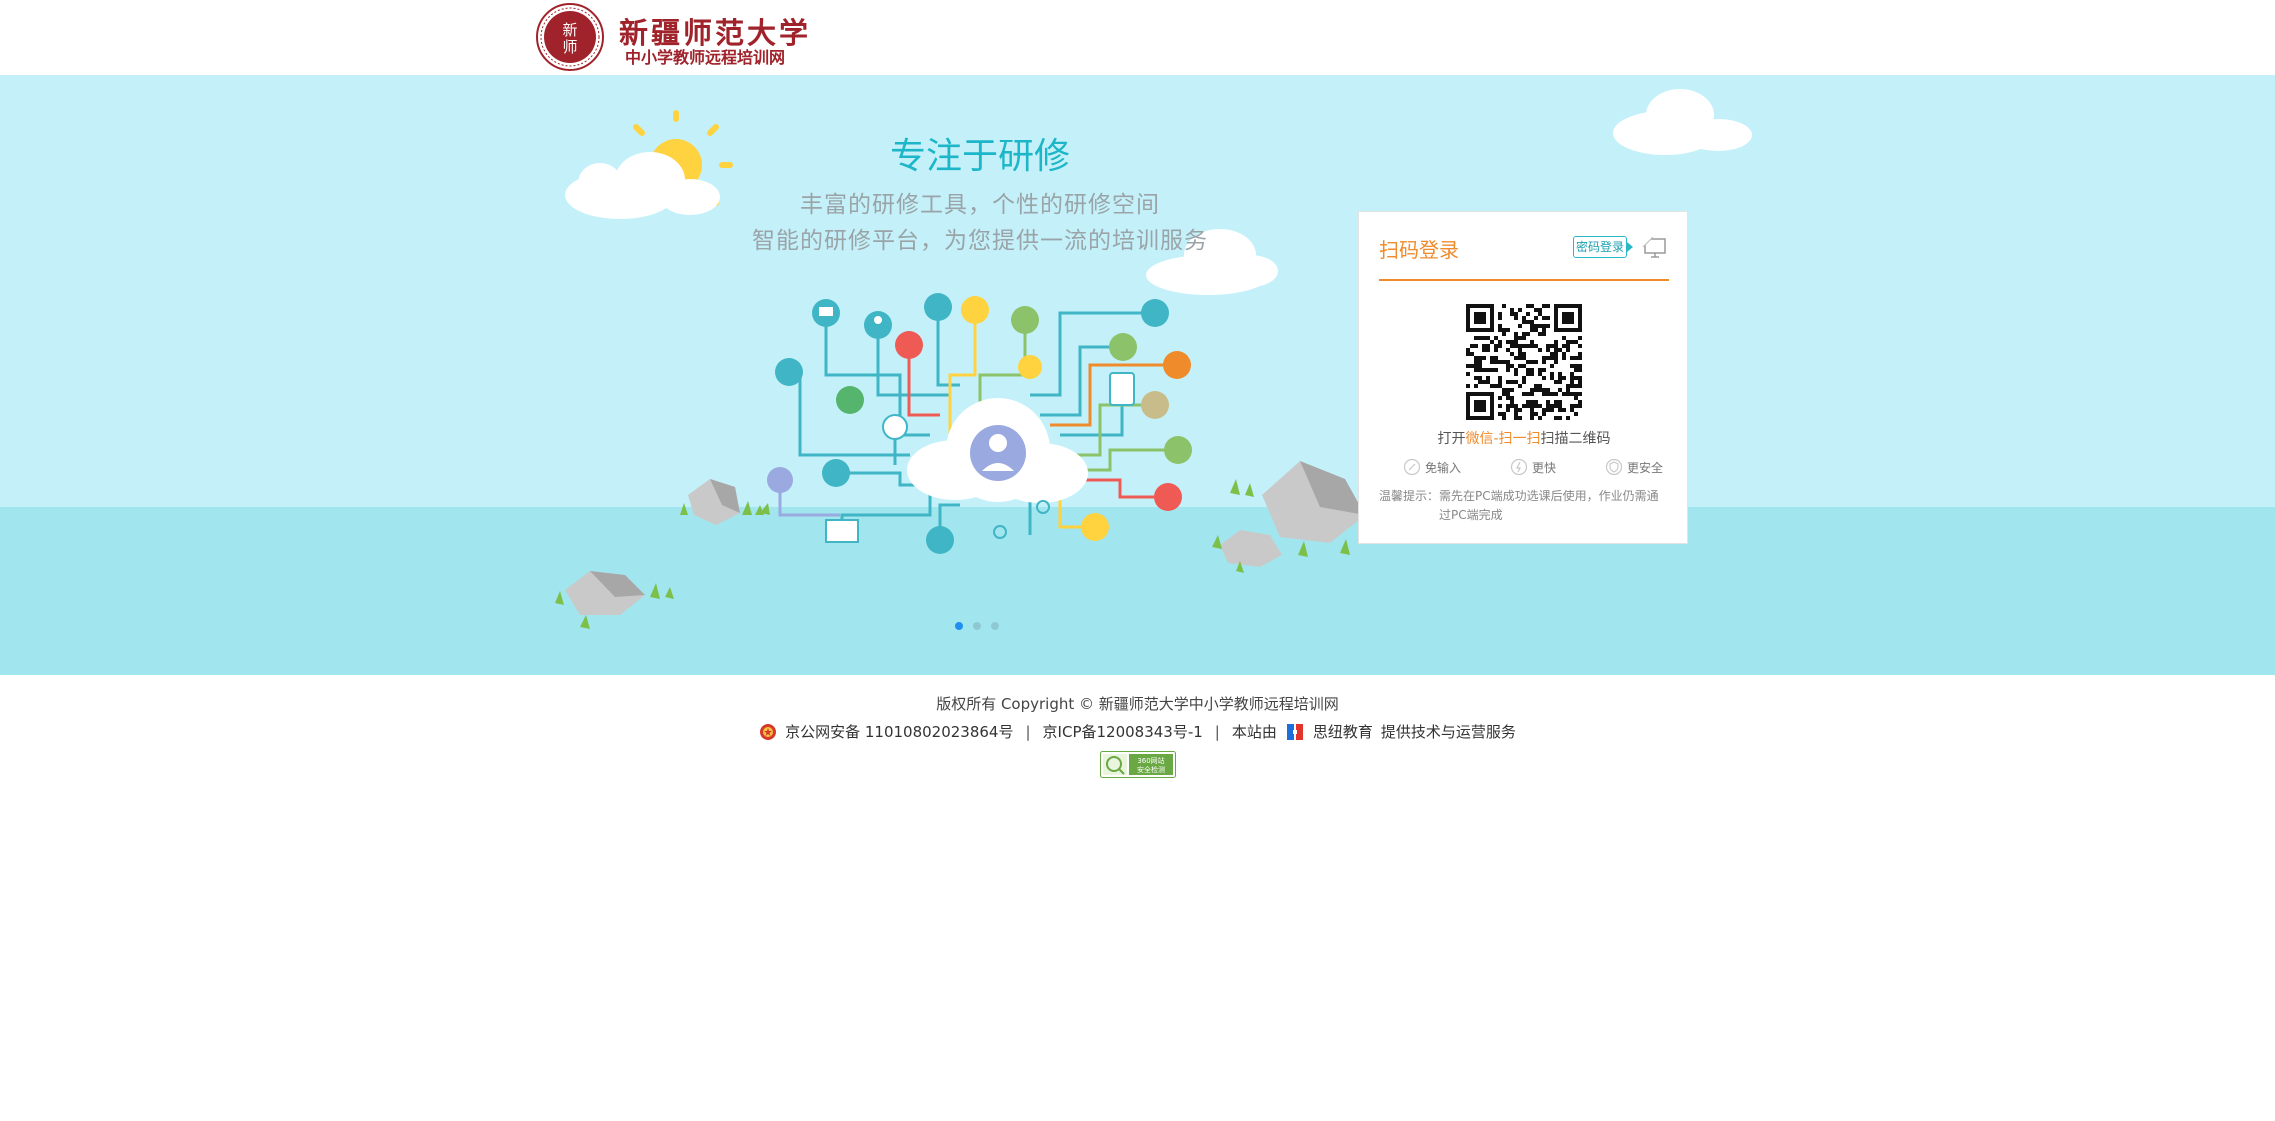  What do you see at coordinates (980, 241) in the screenshot?
I see `banner-tagline-2: 智能的研修平台，为您提供一流的培训服务` at bounding box center [980, 241].